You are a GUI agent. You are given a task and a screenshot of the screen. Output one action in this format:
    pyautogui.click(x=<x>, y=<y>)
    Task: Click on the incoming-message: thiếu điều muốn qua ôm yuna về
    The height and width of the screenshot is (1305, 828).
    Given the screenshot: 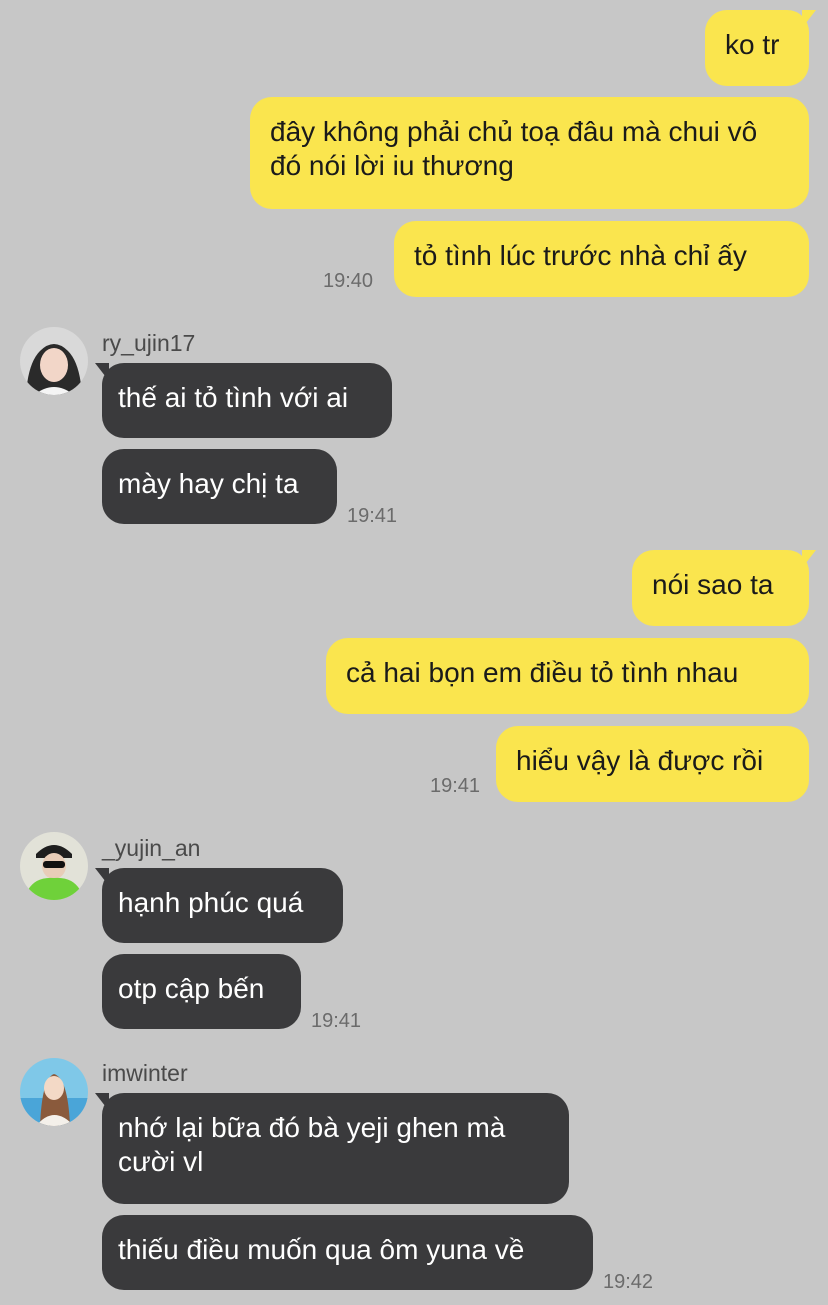 What is the action you would take?
    pyautogui.click(x=347, y=1252)
    